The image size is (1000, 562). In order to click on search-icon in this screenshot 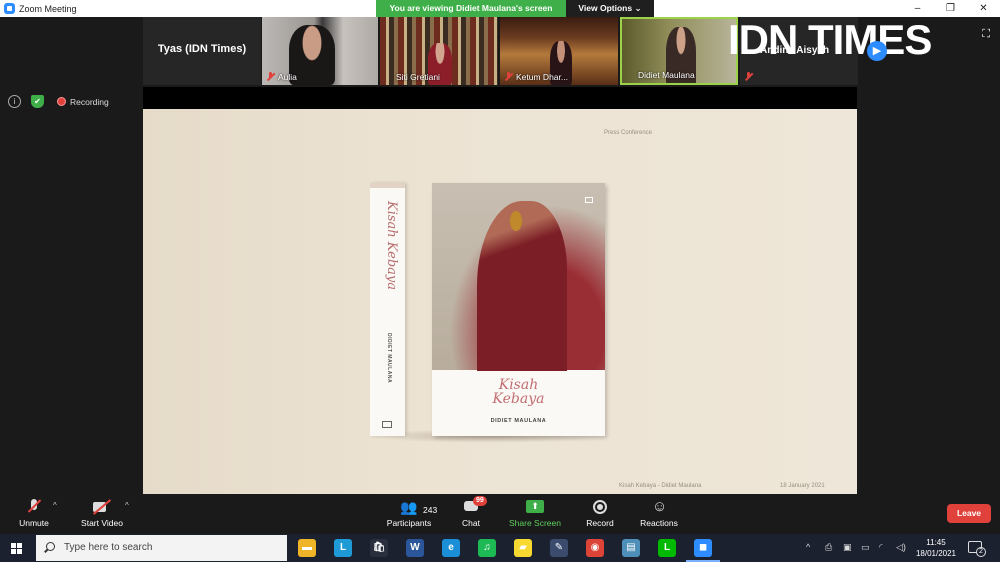, I will do `click(50, 546)`.